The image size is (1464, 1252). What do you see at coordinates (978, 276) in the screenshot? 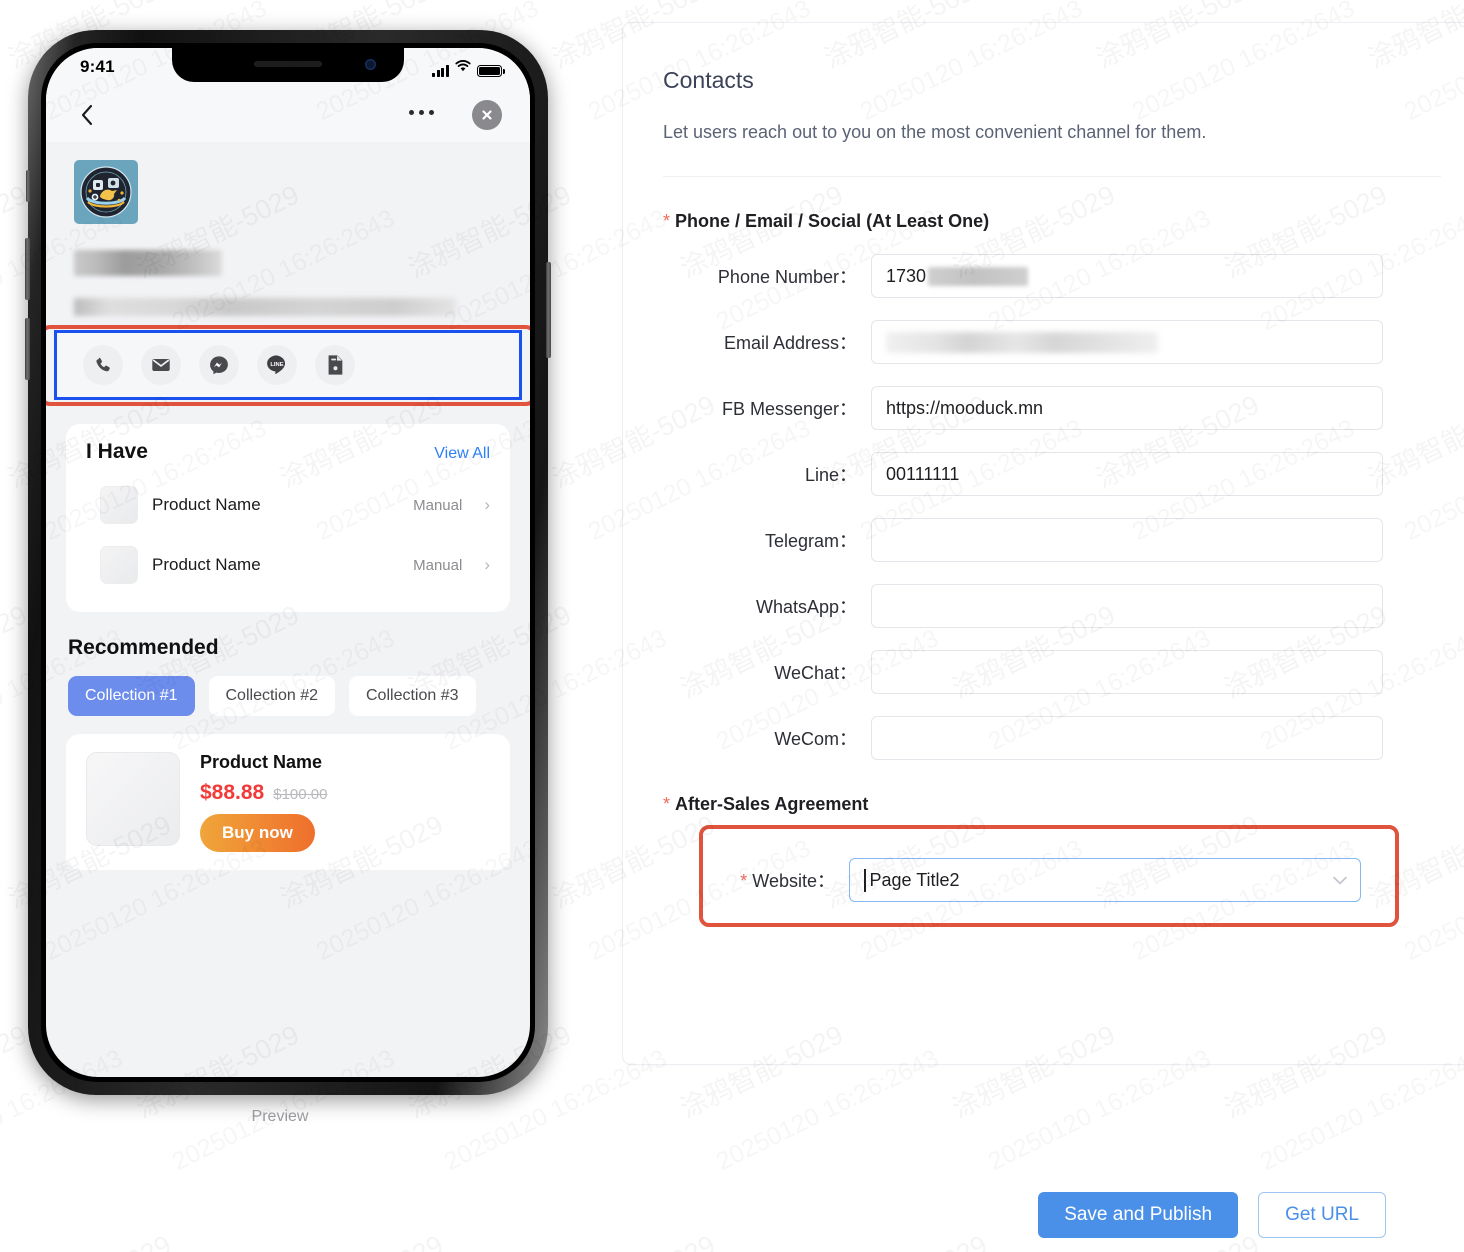
I see `phone-number-redacted-tail` at bounding box center [978, 276].